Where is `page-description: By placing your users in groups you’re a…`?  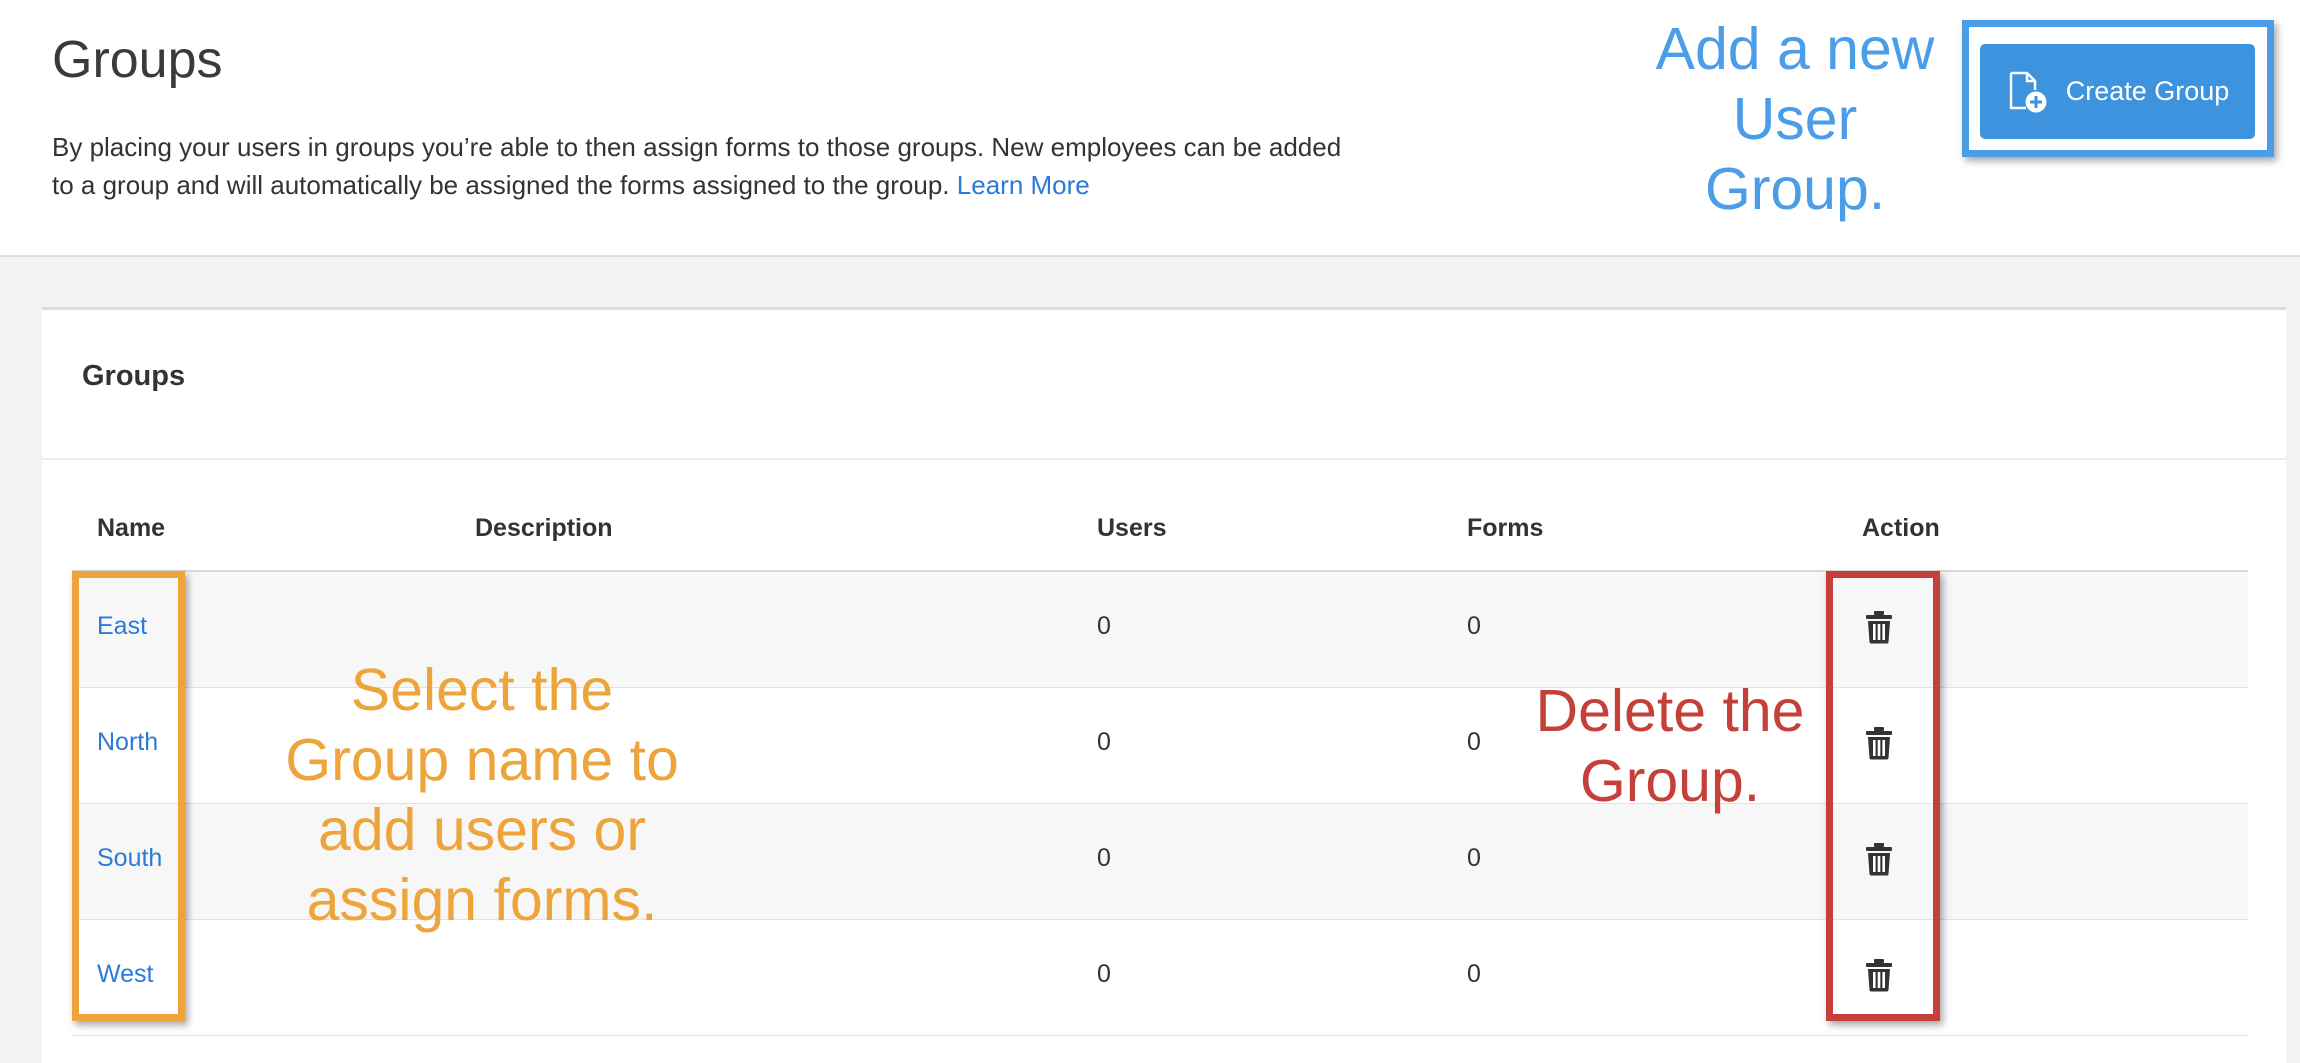
page-description: By placing your users in groups you’re a… is located at coordinates (702, 166).